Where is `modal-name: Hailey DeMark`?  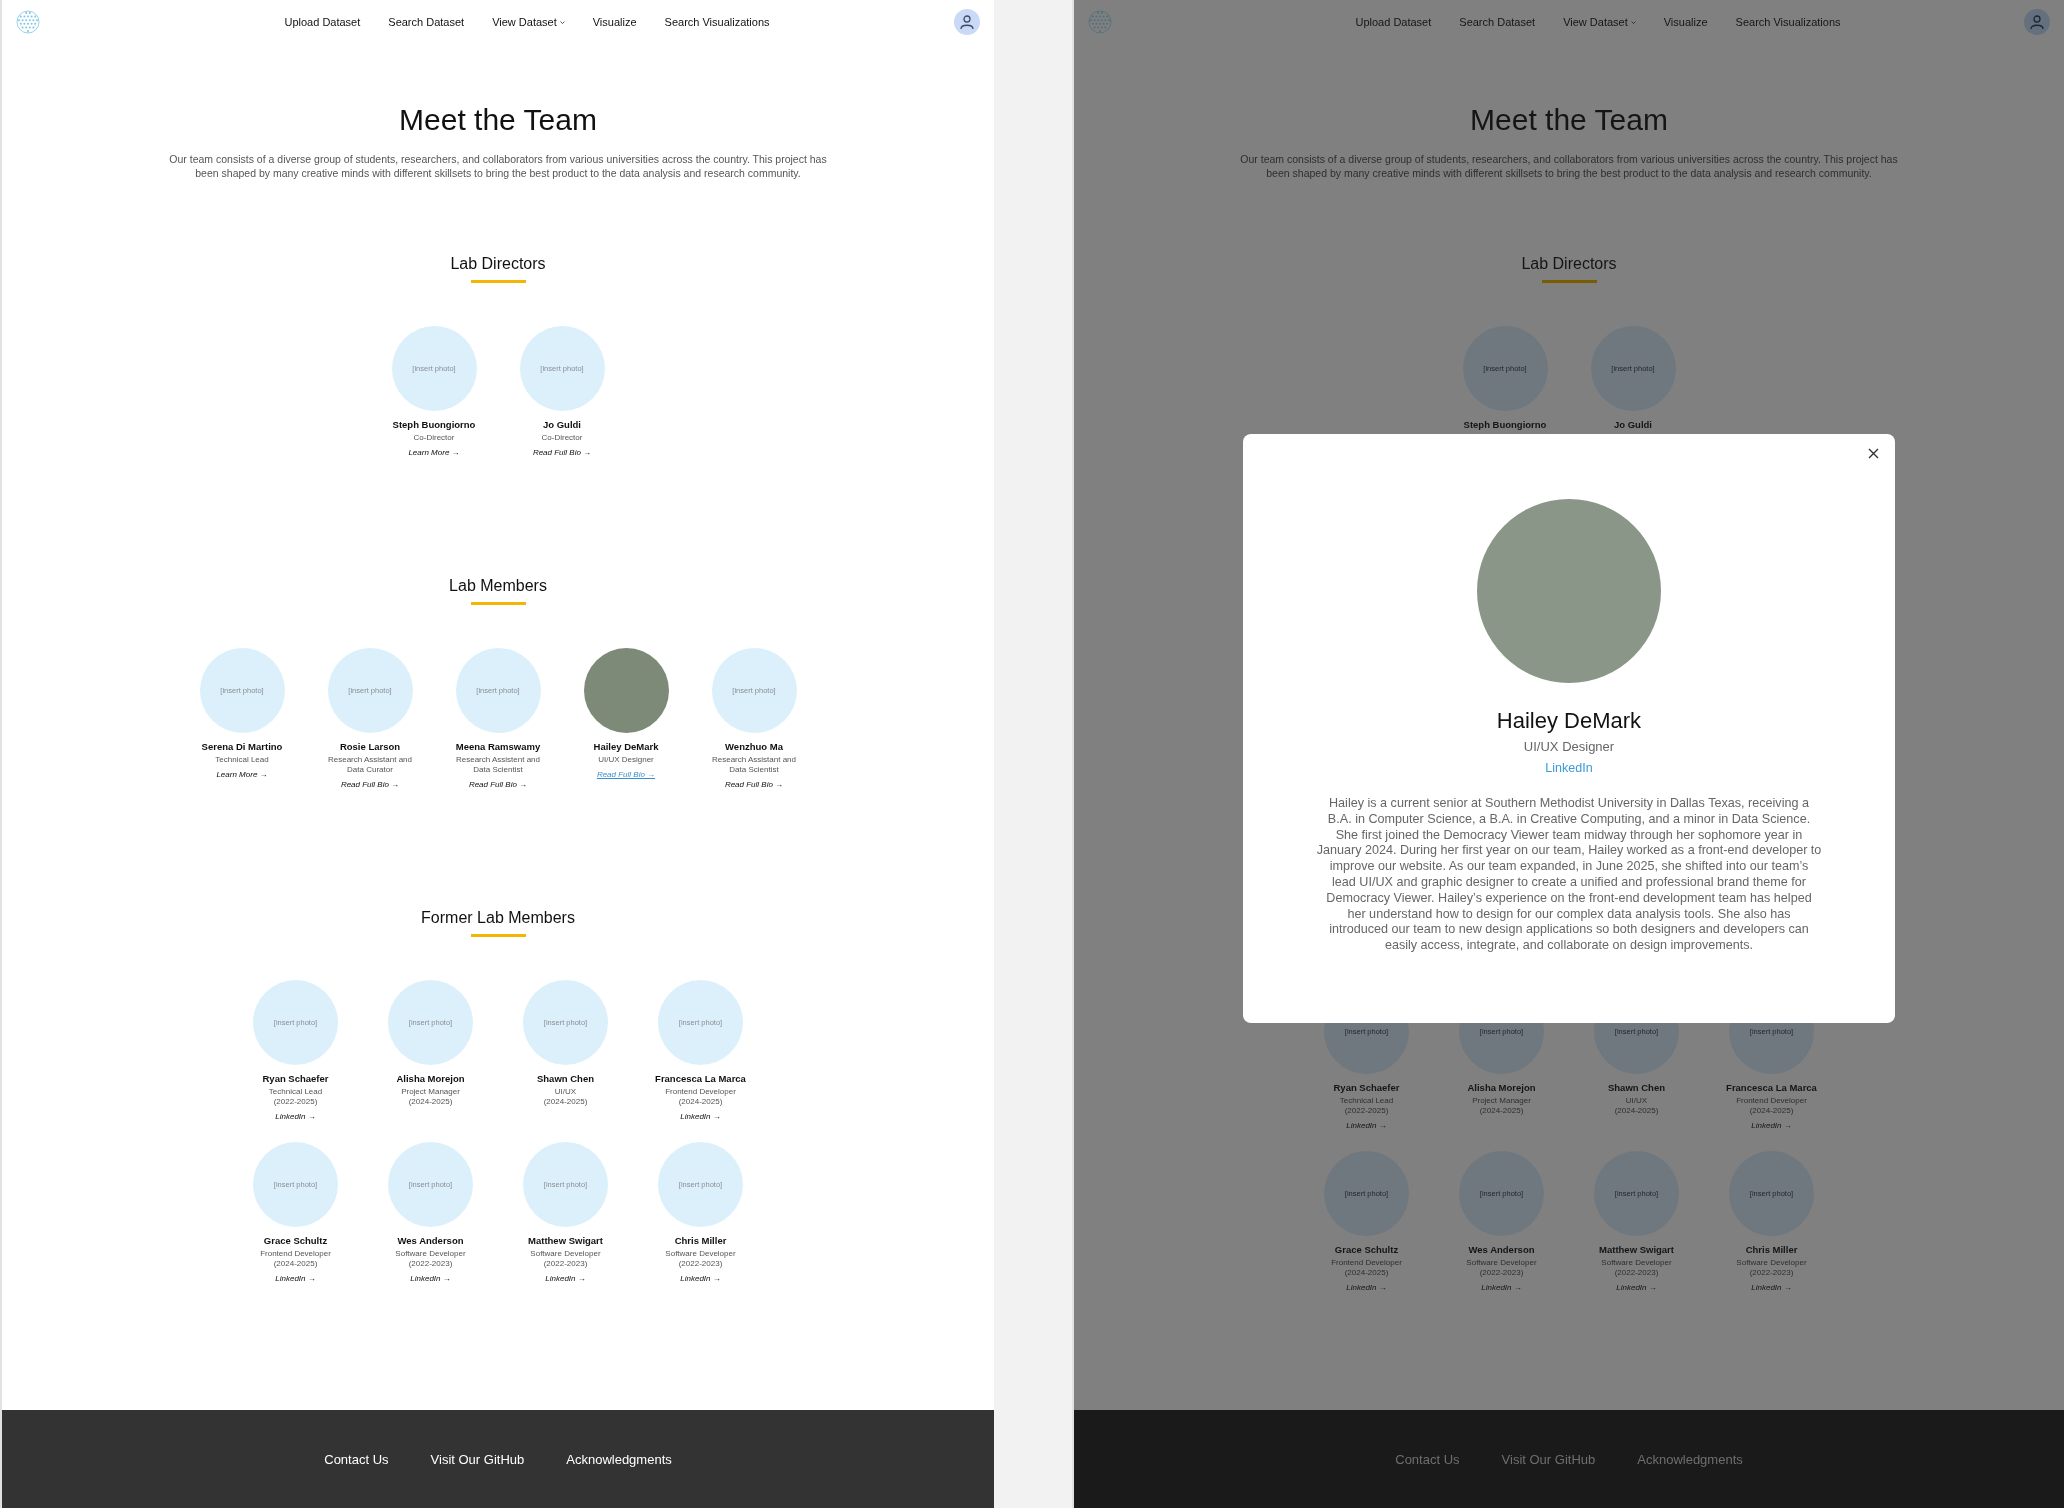 modal-name: Hailey DeMark is located at coordinates (1569, 721).